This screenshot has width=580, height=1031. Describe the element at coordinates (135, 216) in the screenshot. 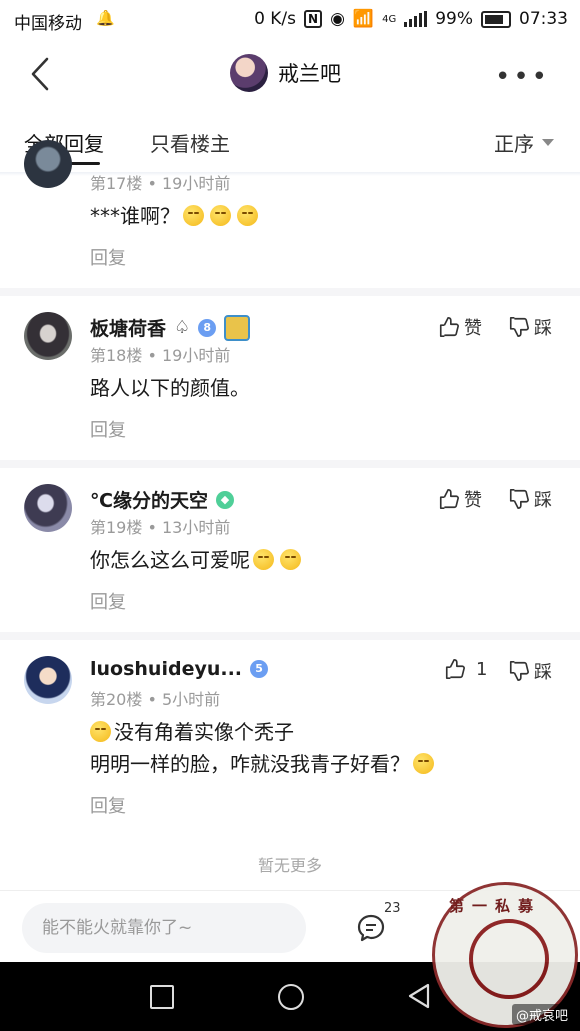

I see `comment-text-content: ***谁啊？` at that location.